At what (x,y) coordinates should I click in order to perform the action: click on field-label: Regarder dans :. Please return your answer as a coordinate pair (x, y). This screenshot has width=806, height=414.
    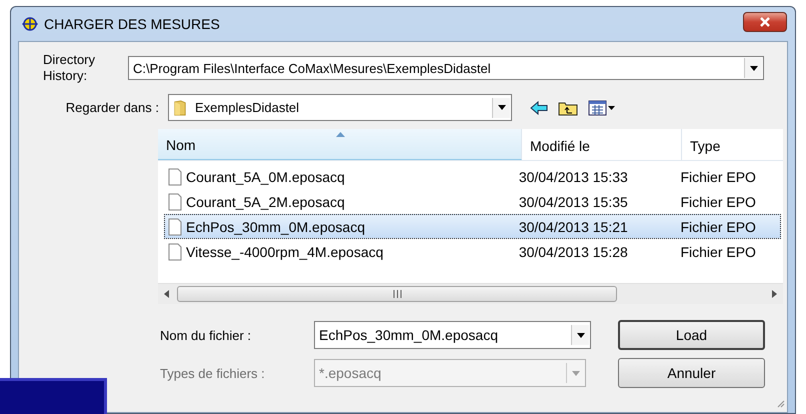
    Looking at the image, I should click on (111, 107).